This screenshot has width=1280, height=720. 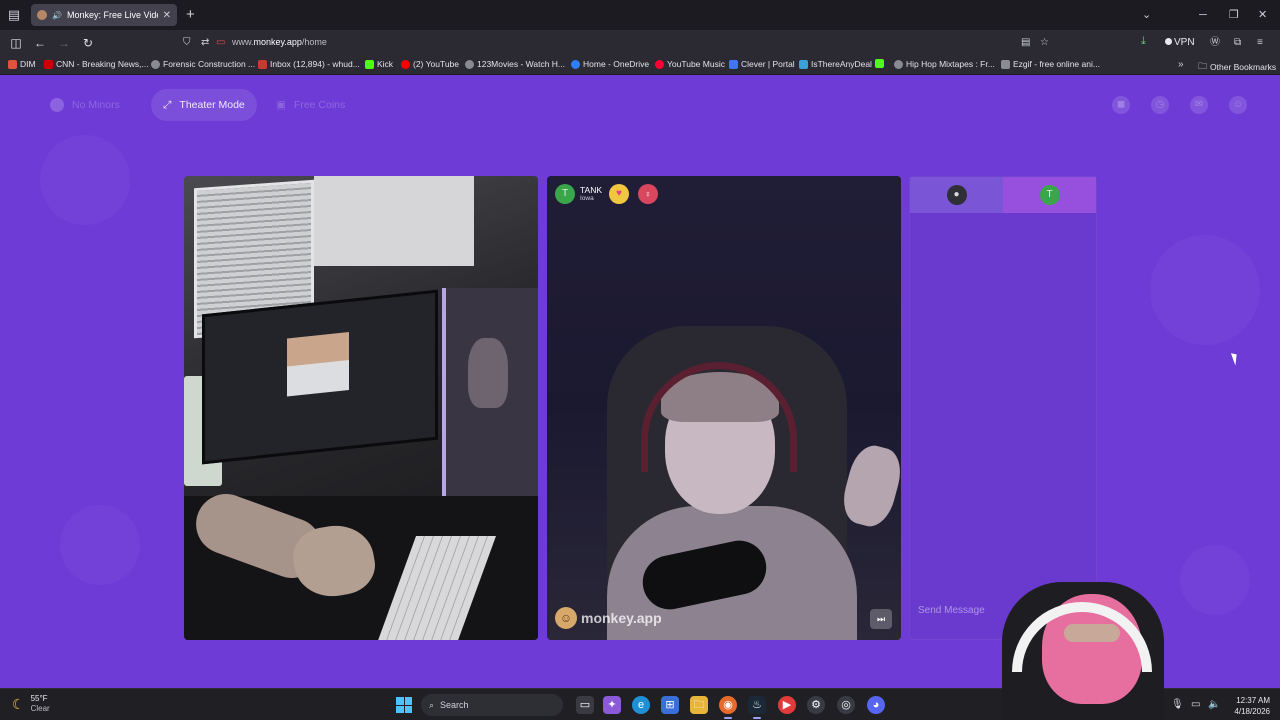 What do you see at coordinates (1160, 105) in the screenshot?
I see `history-icon: ◷` at bounding box center [1160, 105].